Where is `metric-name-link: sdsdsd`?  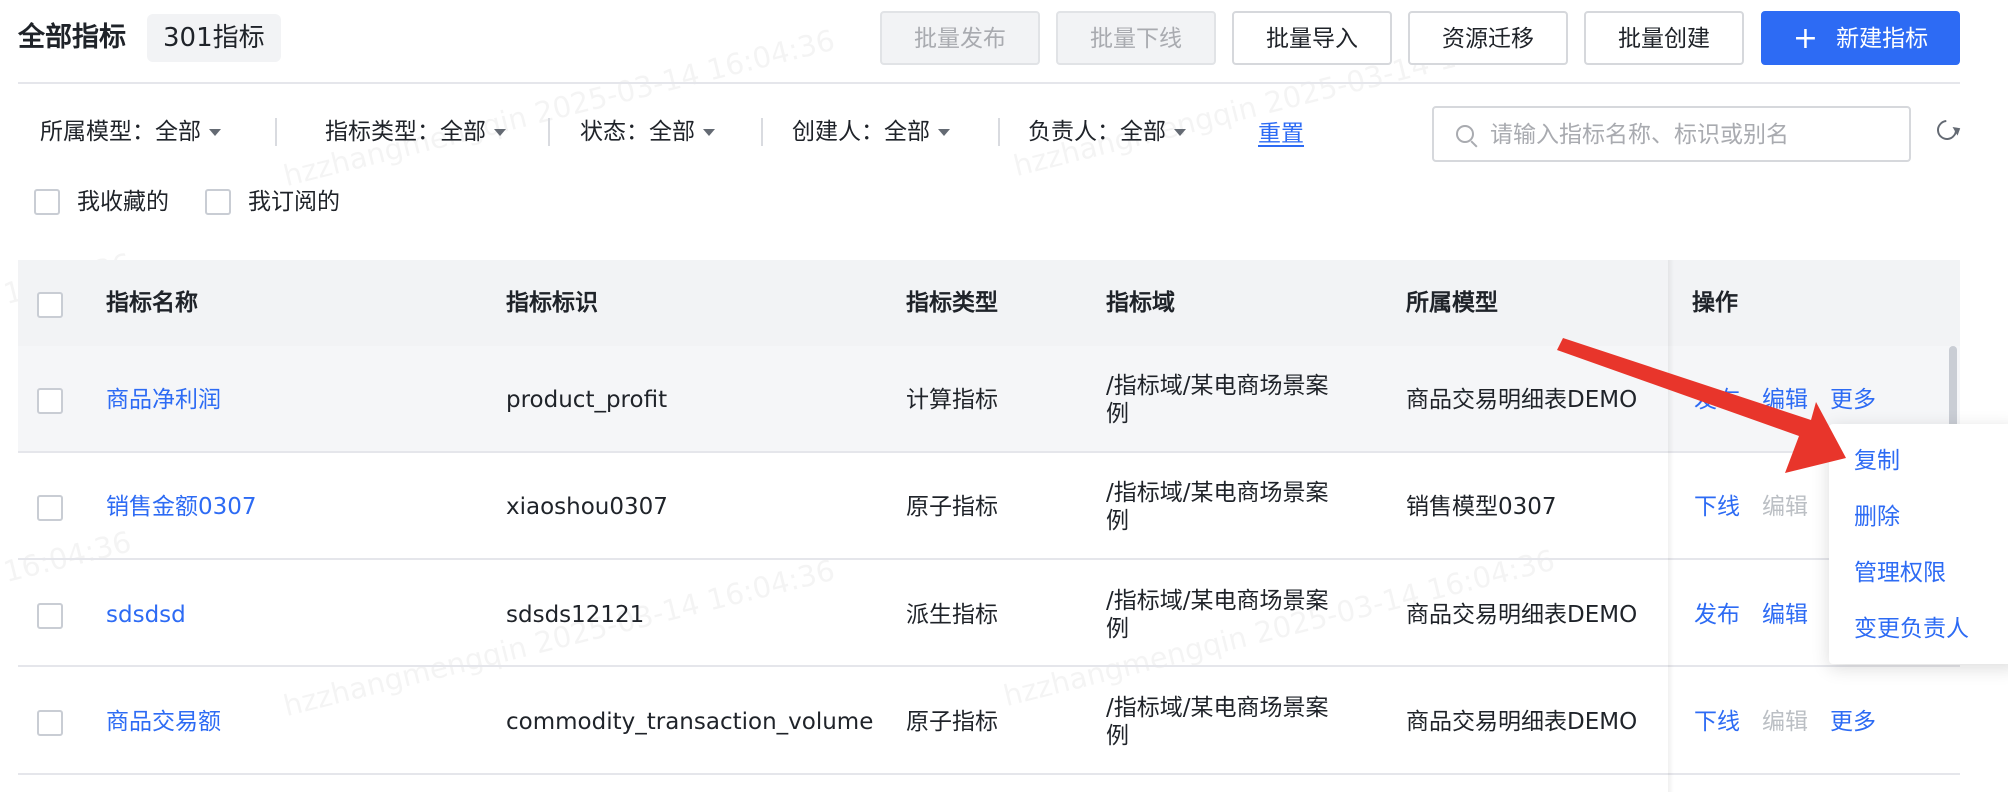
metric-name-link: sdsdsd is located at coordinates (146, 615).